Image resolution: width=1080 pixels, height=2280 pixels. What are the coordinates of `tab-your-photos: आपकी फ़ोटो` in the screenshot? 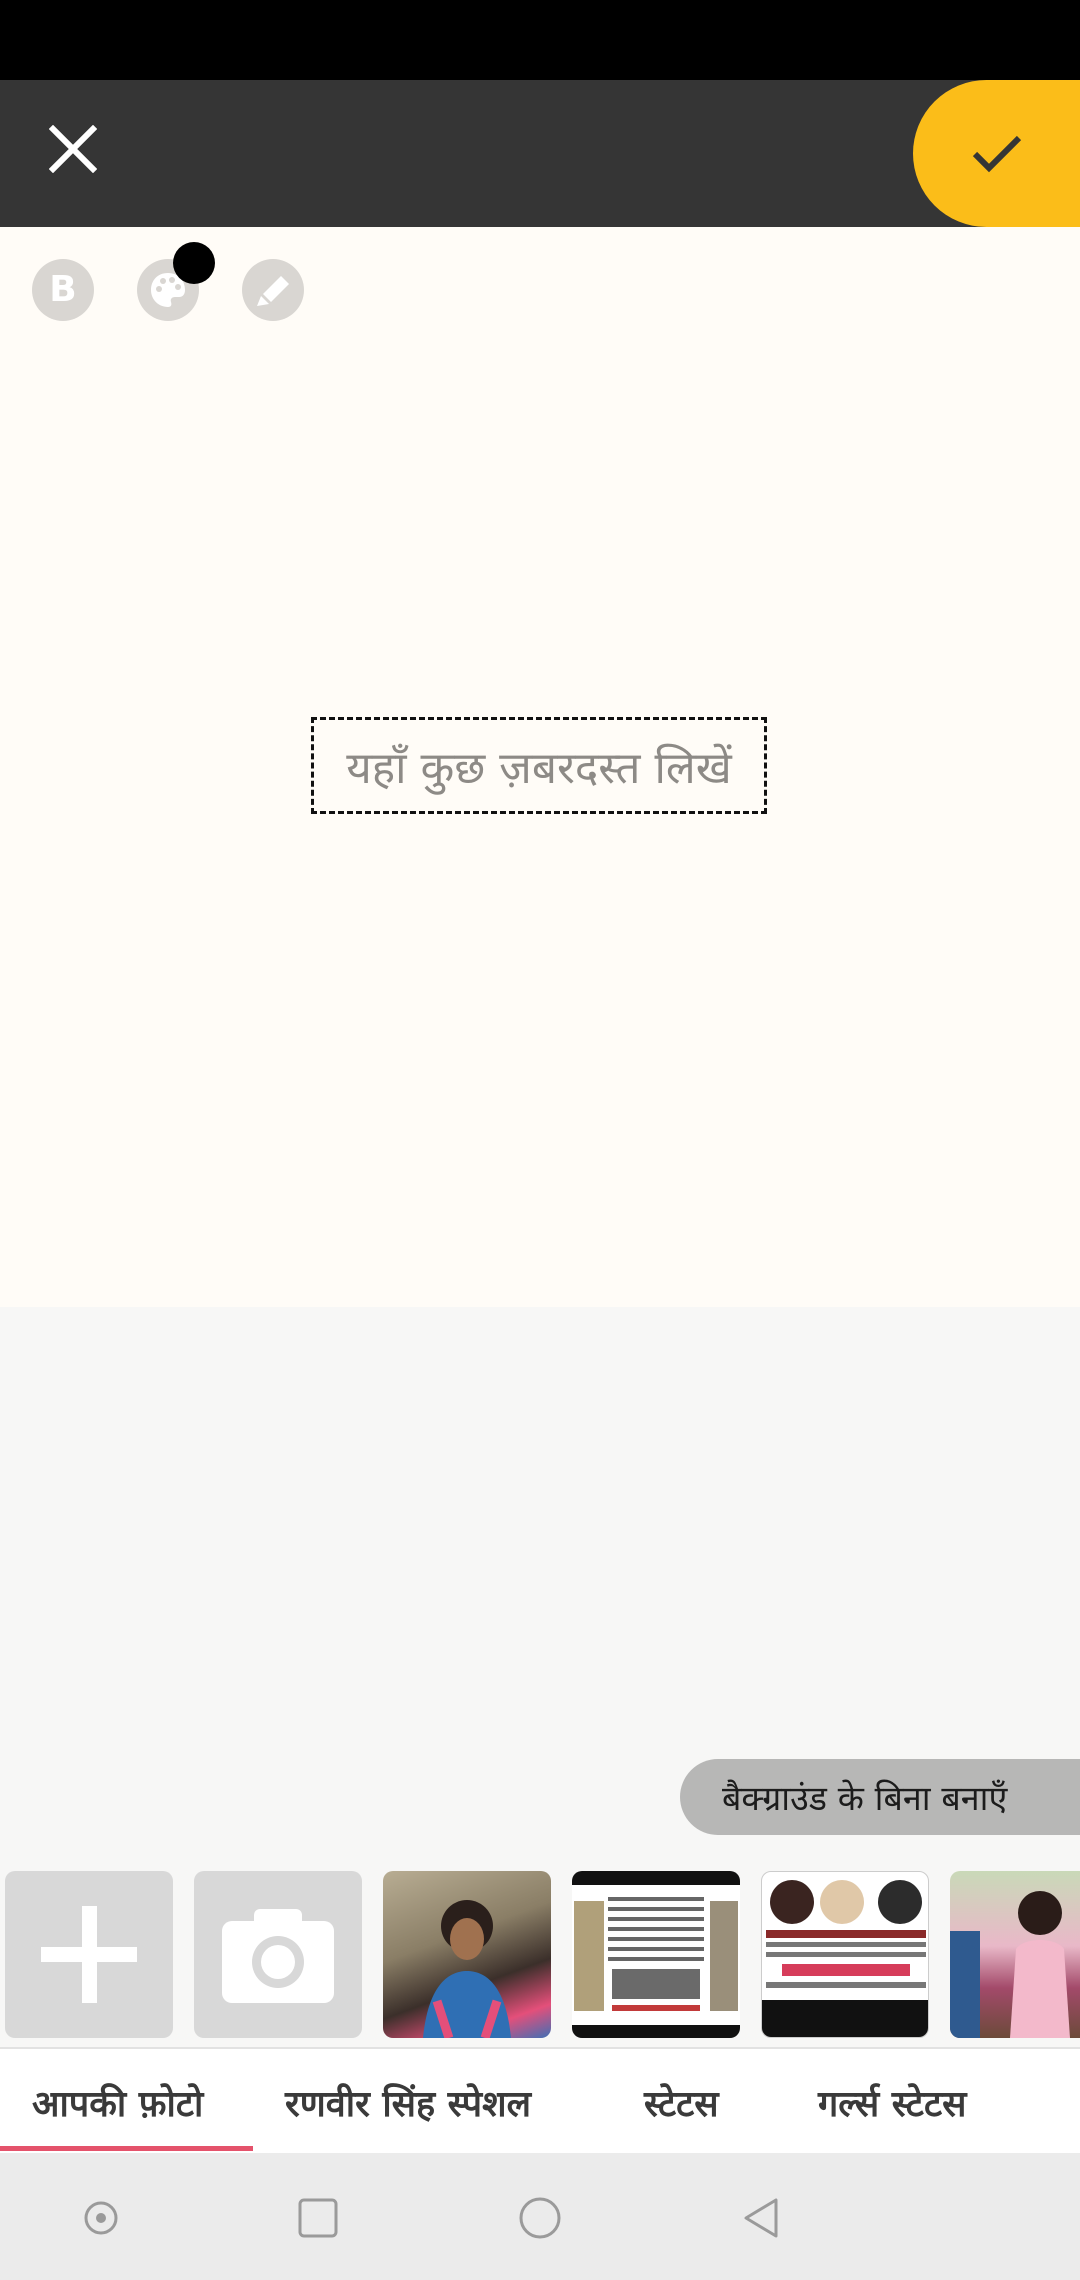 It's located at (117, 2102).